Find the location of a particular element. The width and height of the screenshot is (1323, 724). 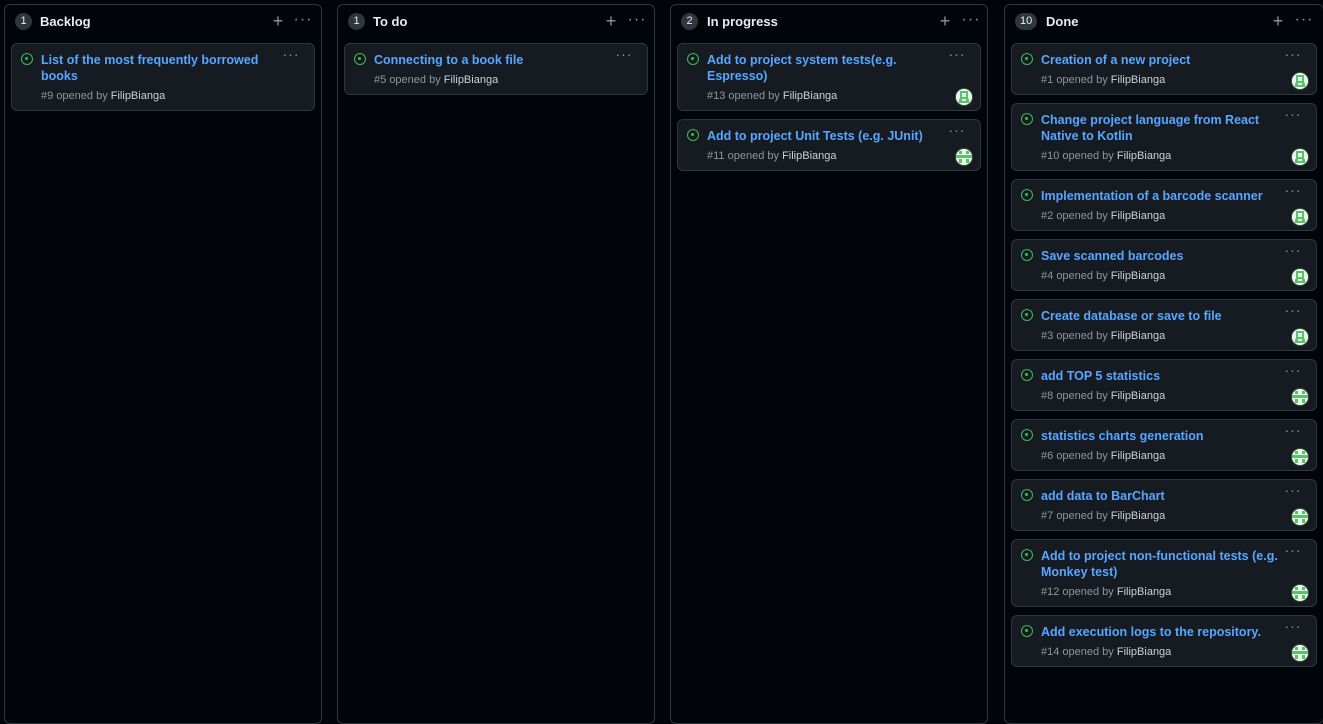

issue-title-link: Create database or save to file is located at coordinates (1131, 316).